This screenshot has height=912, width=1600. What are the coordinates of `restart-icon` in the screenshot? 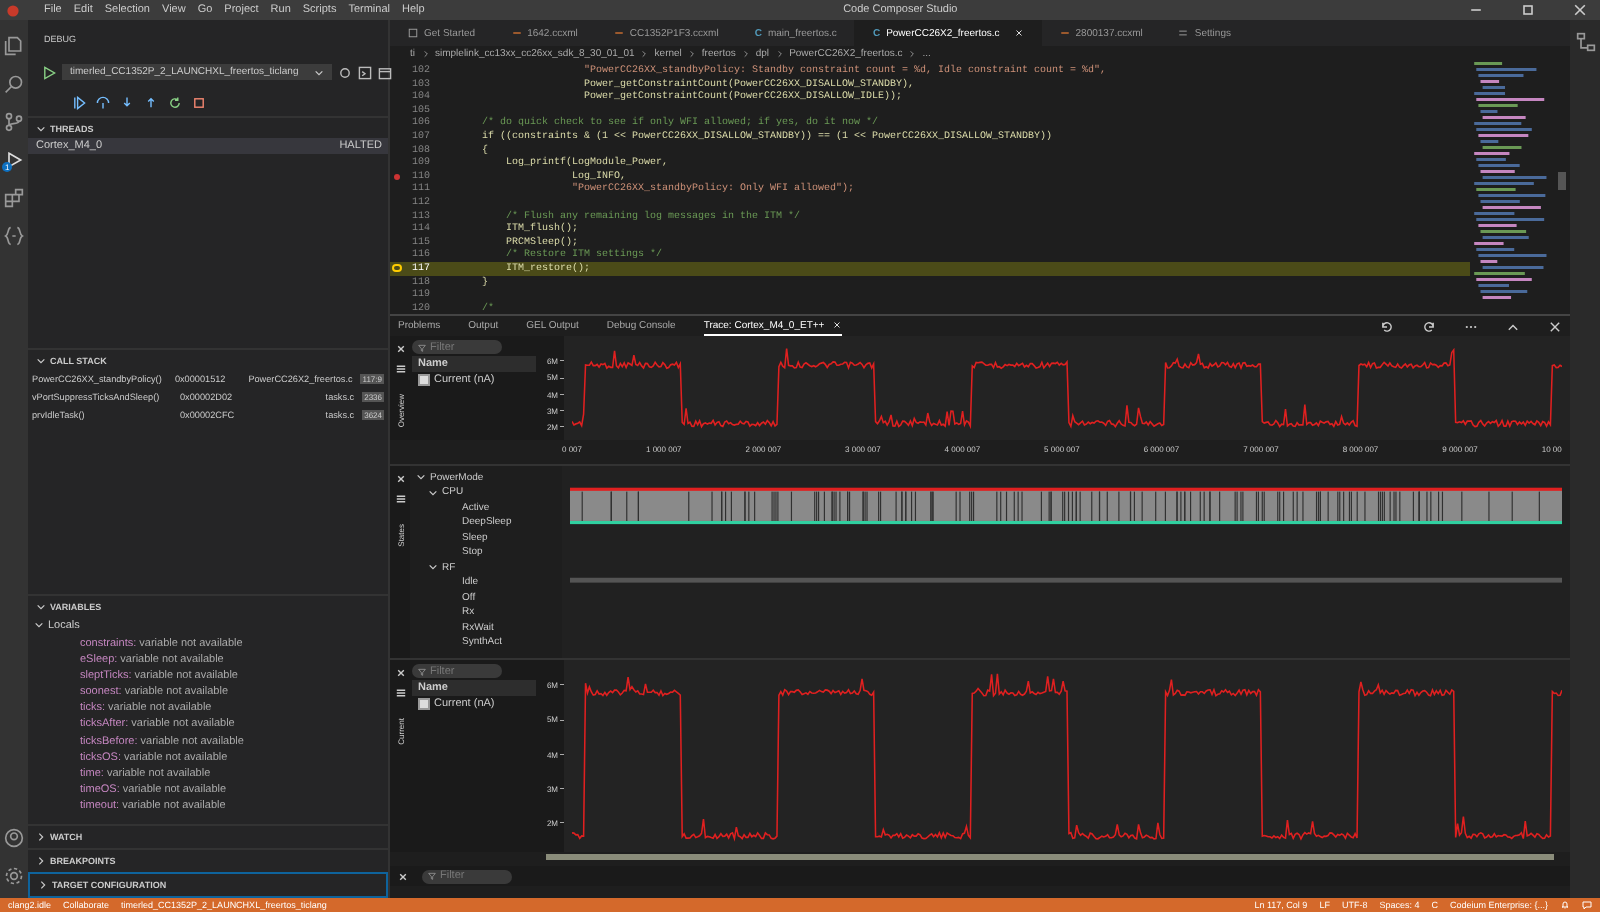 It's located at (175, 102).